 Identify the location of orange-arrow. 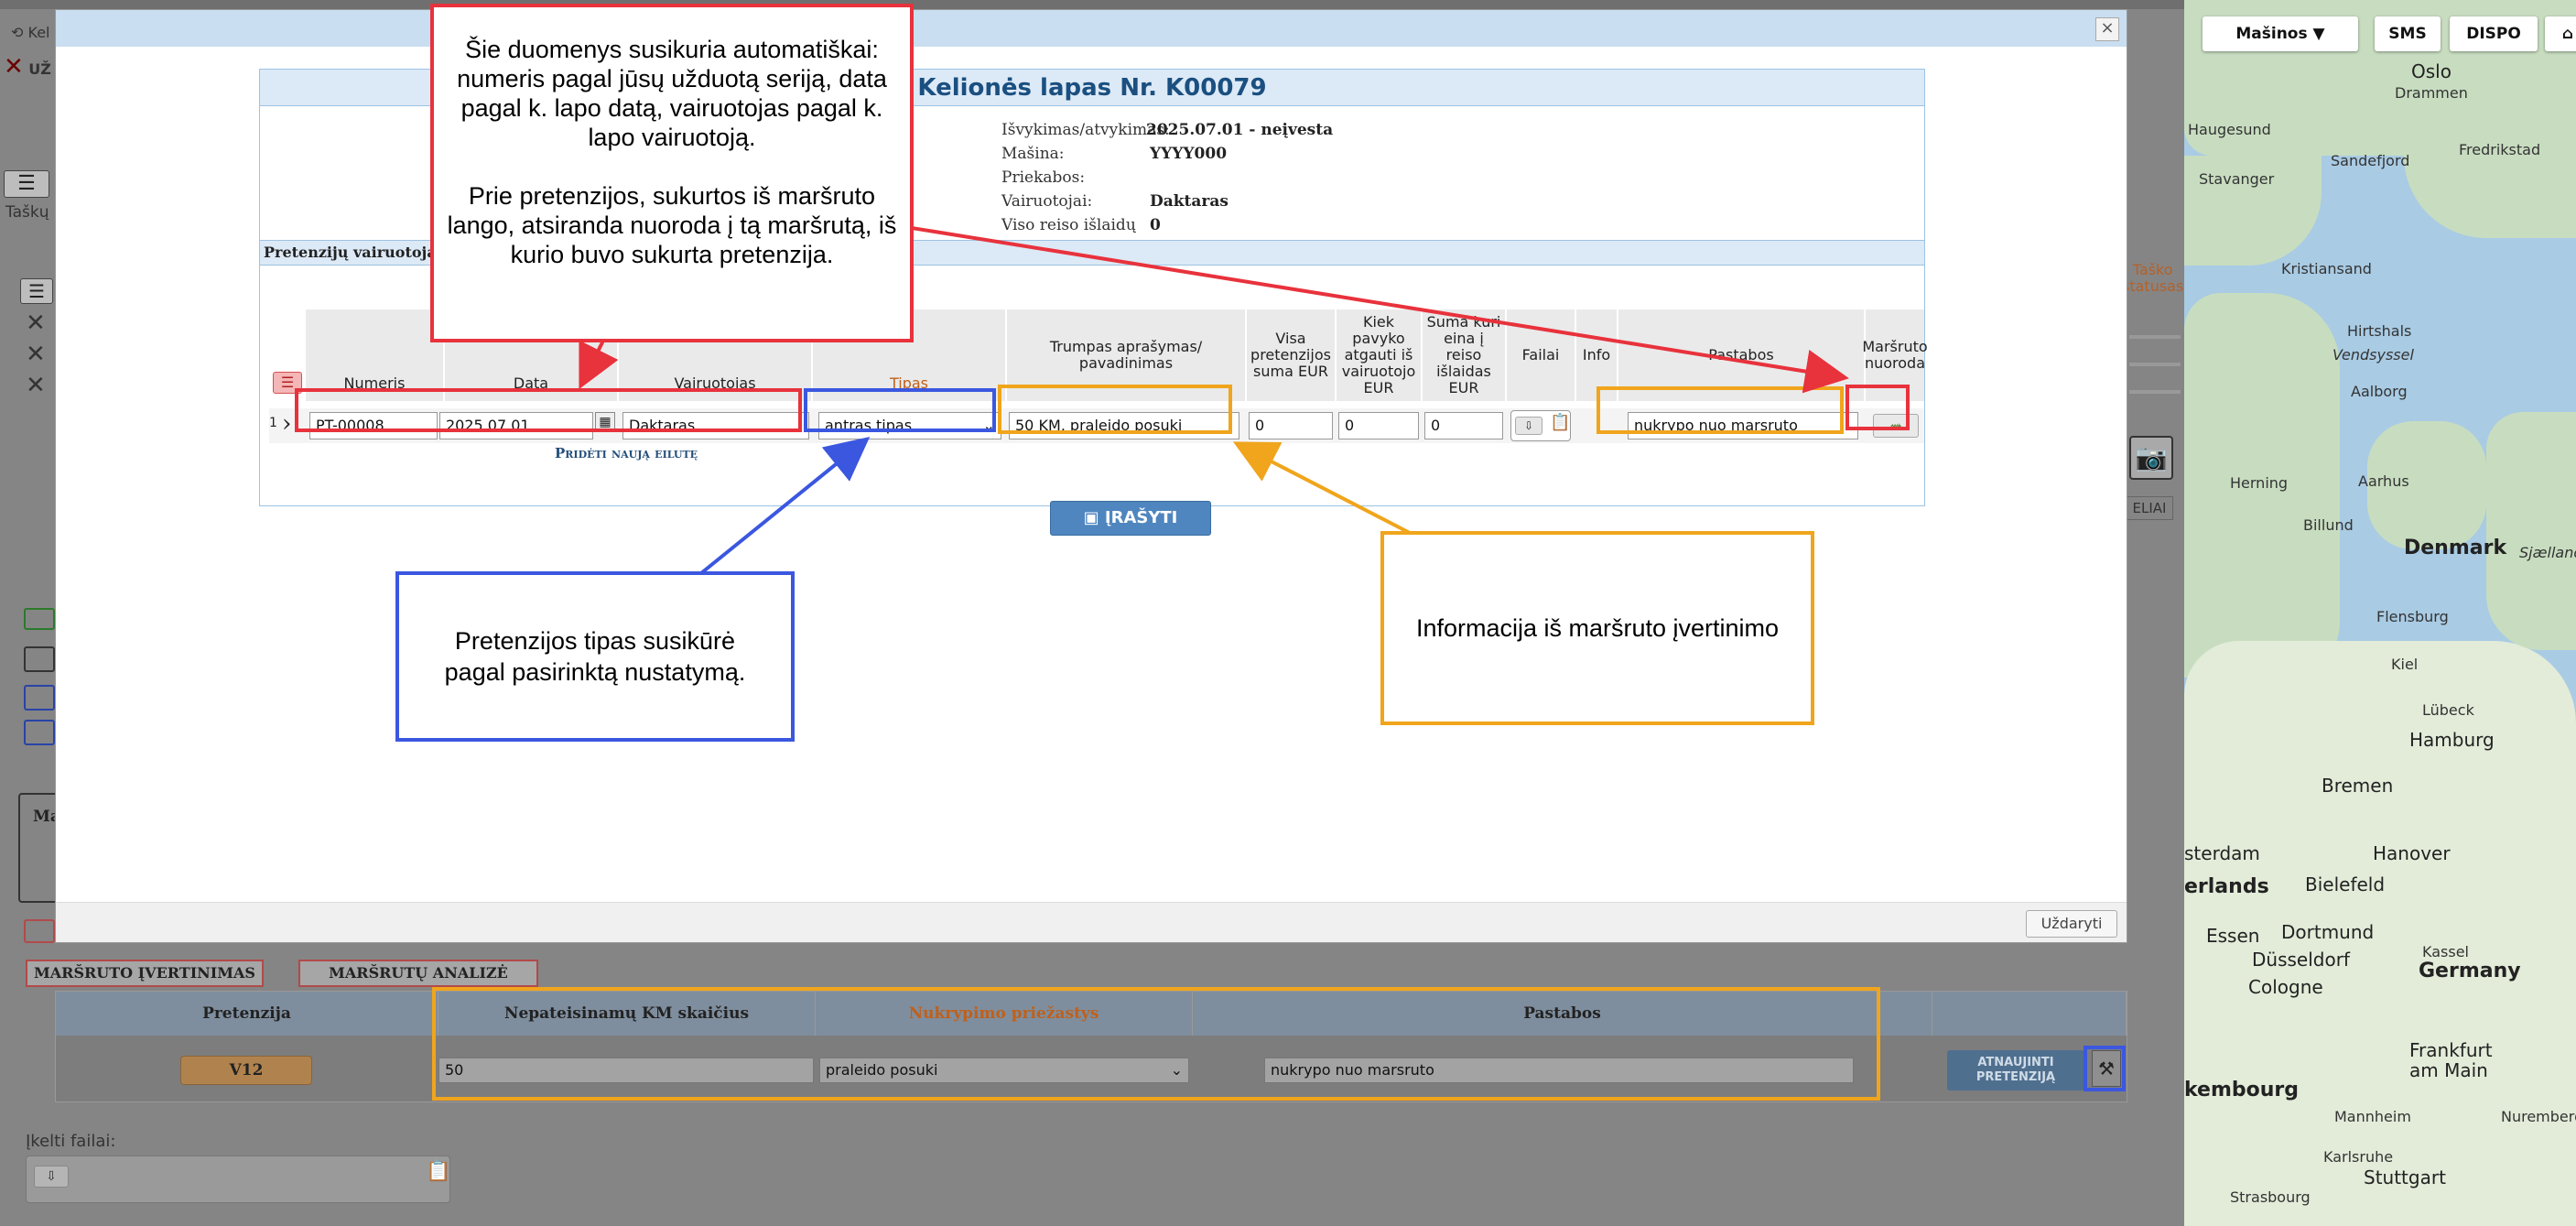
(1322, 488).